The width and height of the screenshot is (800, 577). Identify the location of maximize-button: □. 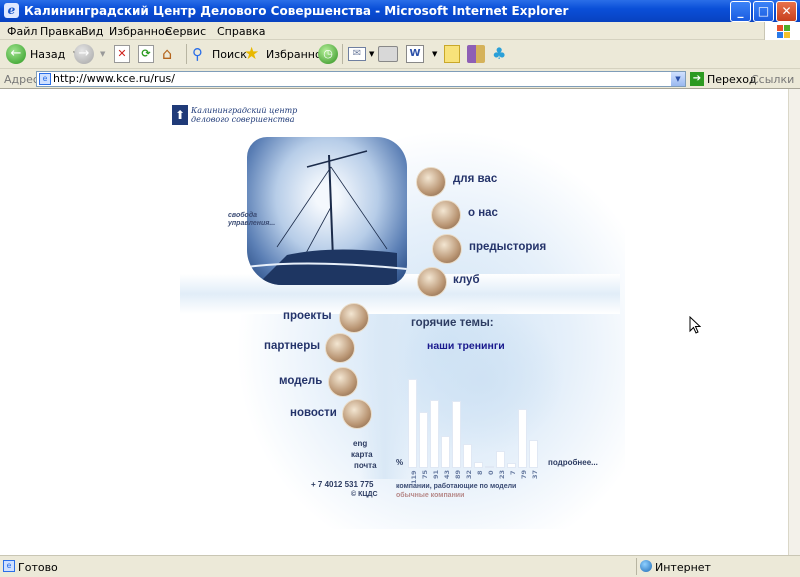
(763, 11).